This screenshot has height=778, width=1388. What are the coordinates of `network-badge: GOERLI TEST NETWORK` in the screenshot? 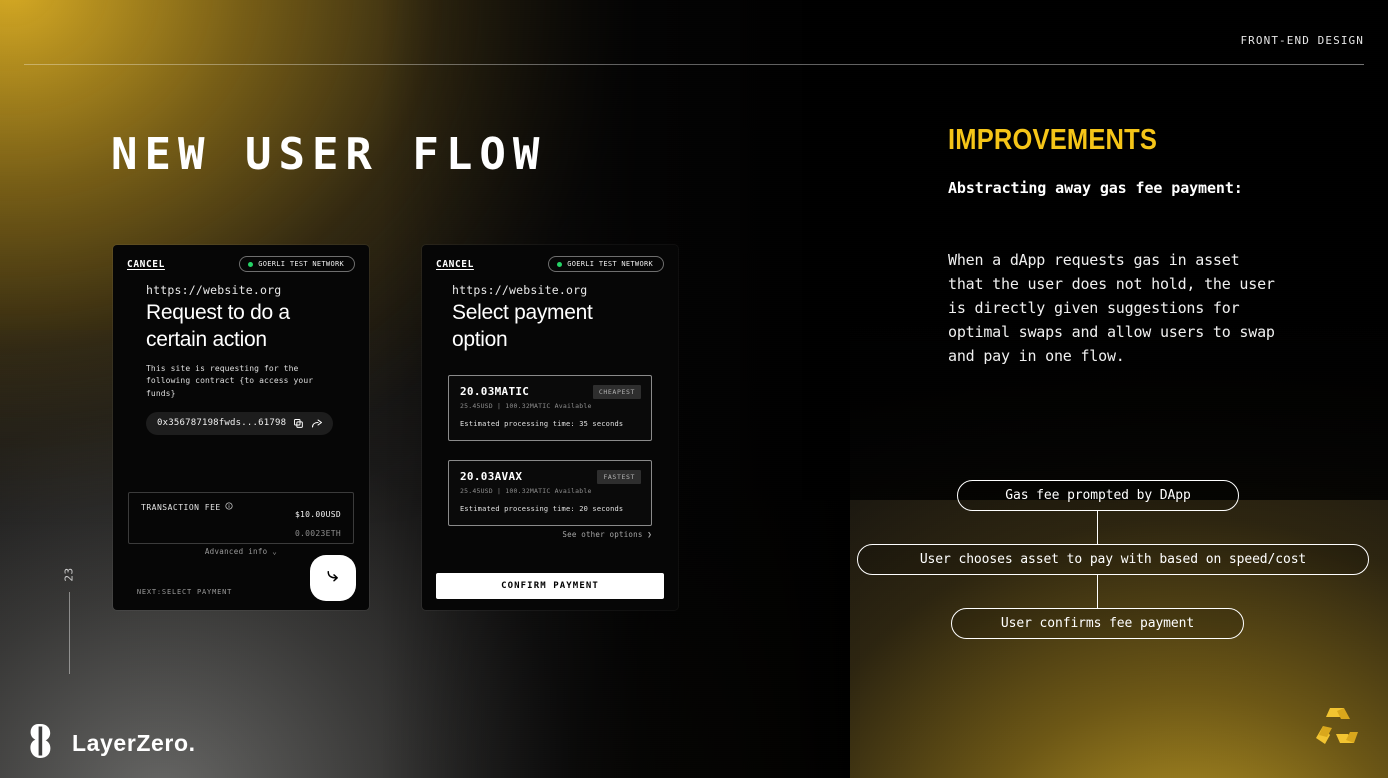 It's located at (297, 264).